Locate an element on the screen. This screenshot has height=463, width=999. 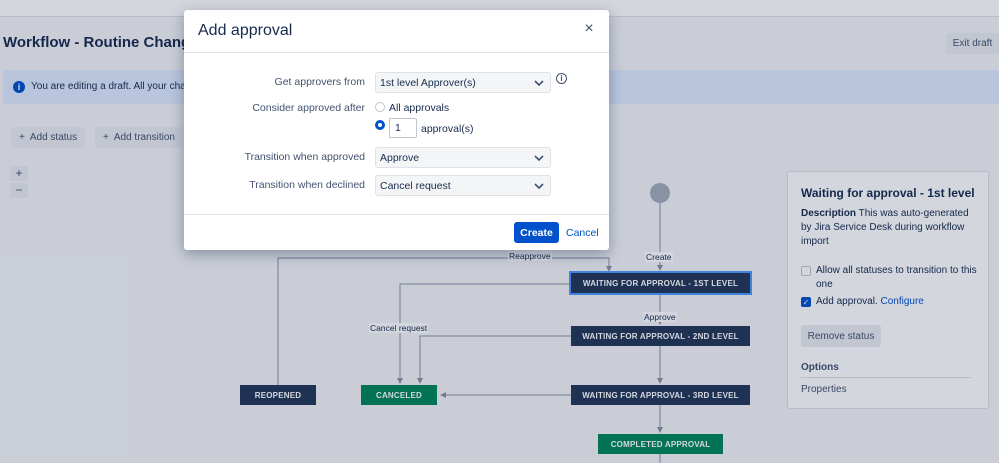
approvers-select: 1st level Approver(s) is located at coordinates (463, 82).